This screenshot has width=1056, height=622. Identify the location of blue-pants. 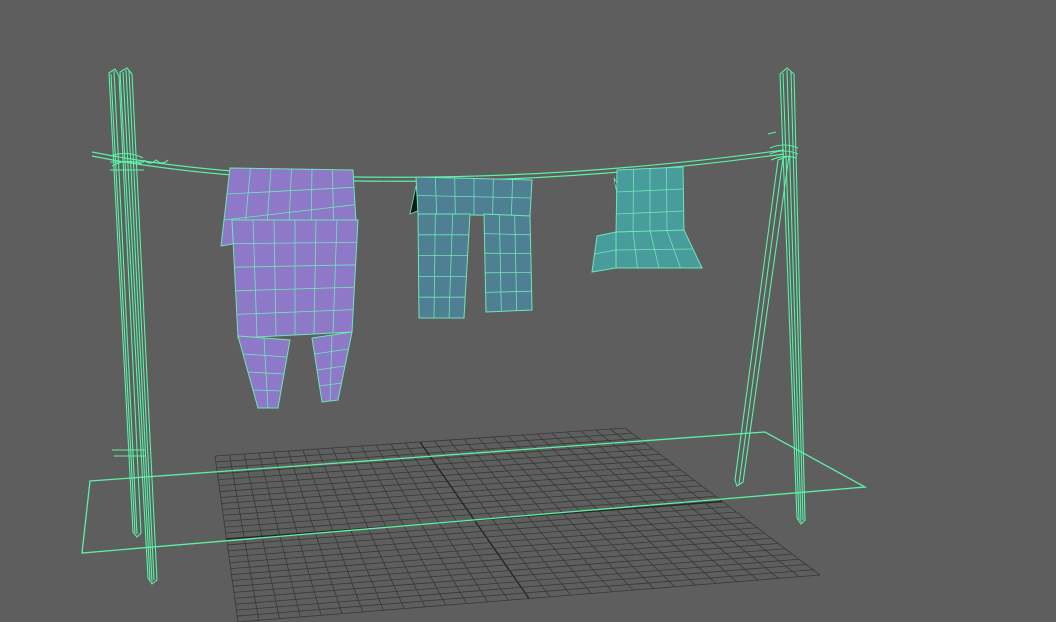
(471, 247).